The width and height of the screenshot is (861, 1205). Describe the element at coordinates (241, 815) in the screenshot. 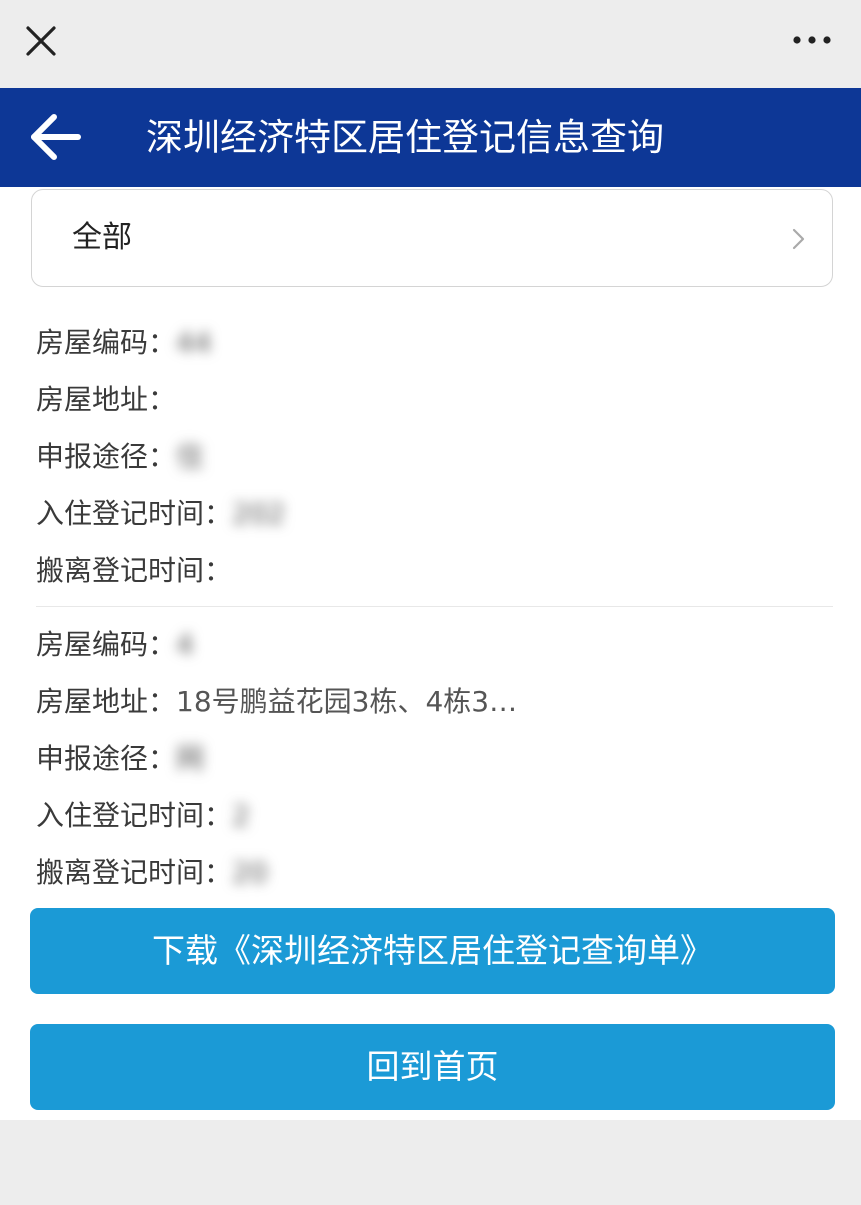

I see `checkin-value: 2` at that location.